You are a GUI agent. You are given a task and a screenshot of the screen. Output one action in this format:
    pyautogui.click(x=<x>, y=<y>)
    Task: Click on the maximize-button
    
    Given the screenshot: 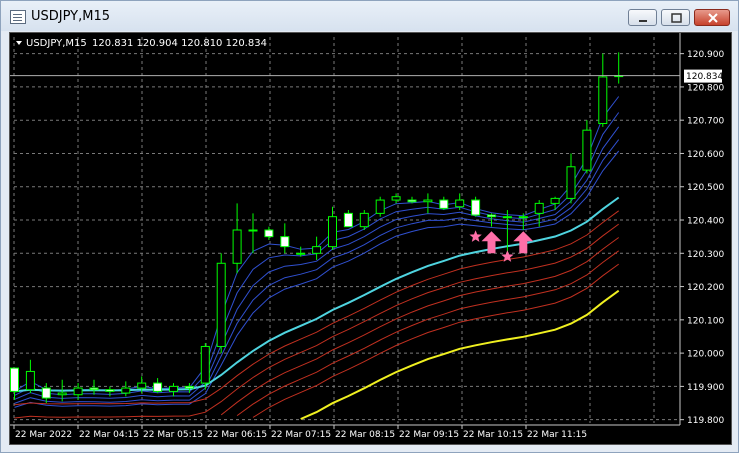 What is the action you would take?
    pyautogui.click(x=675, y=17)
    